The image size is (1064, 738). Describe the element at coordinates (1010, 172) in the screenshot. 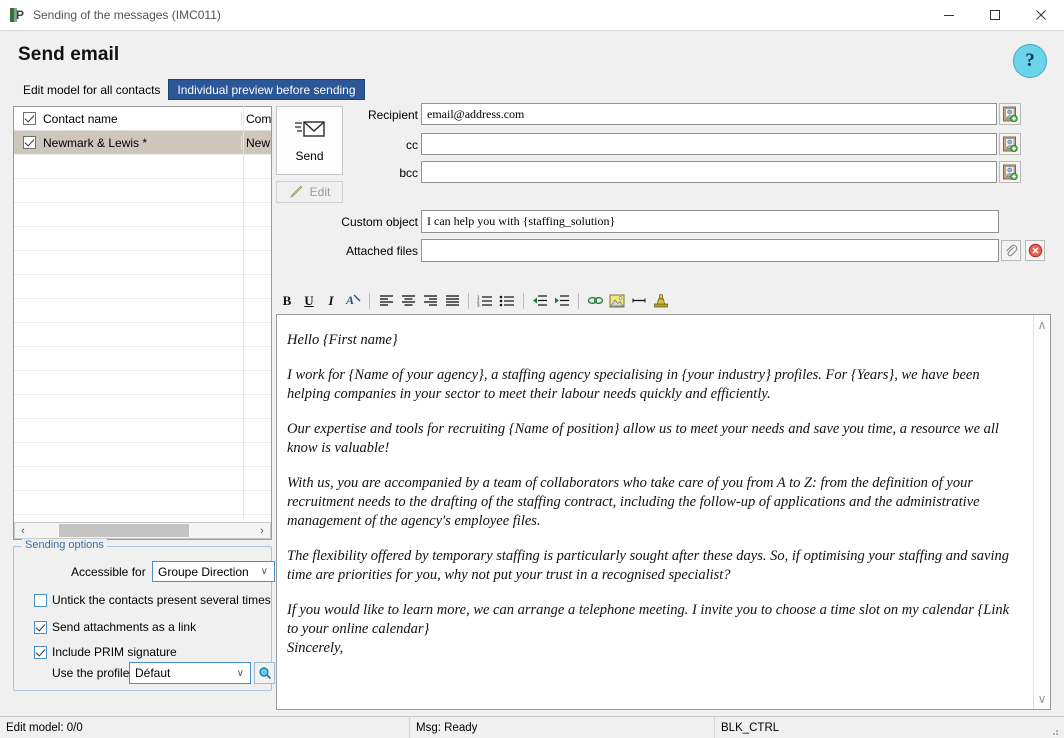

I see `bcc-address-book-button` at that location.